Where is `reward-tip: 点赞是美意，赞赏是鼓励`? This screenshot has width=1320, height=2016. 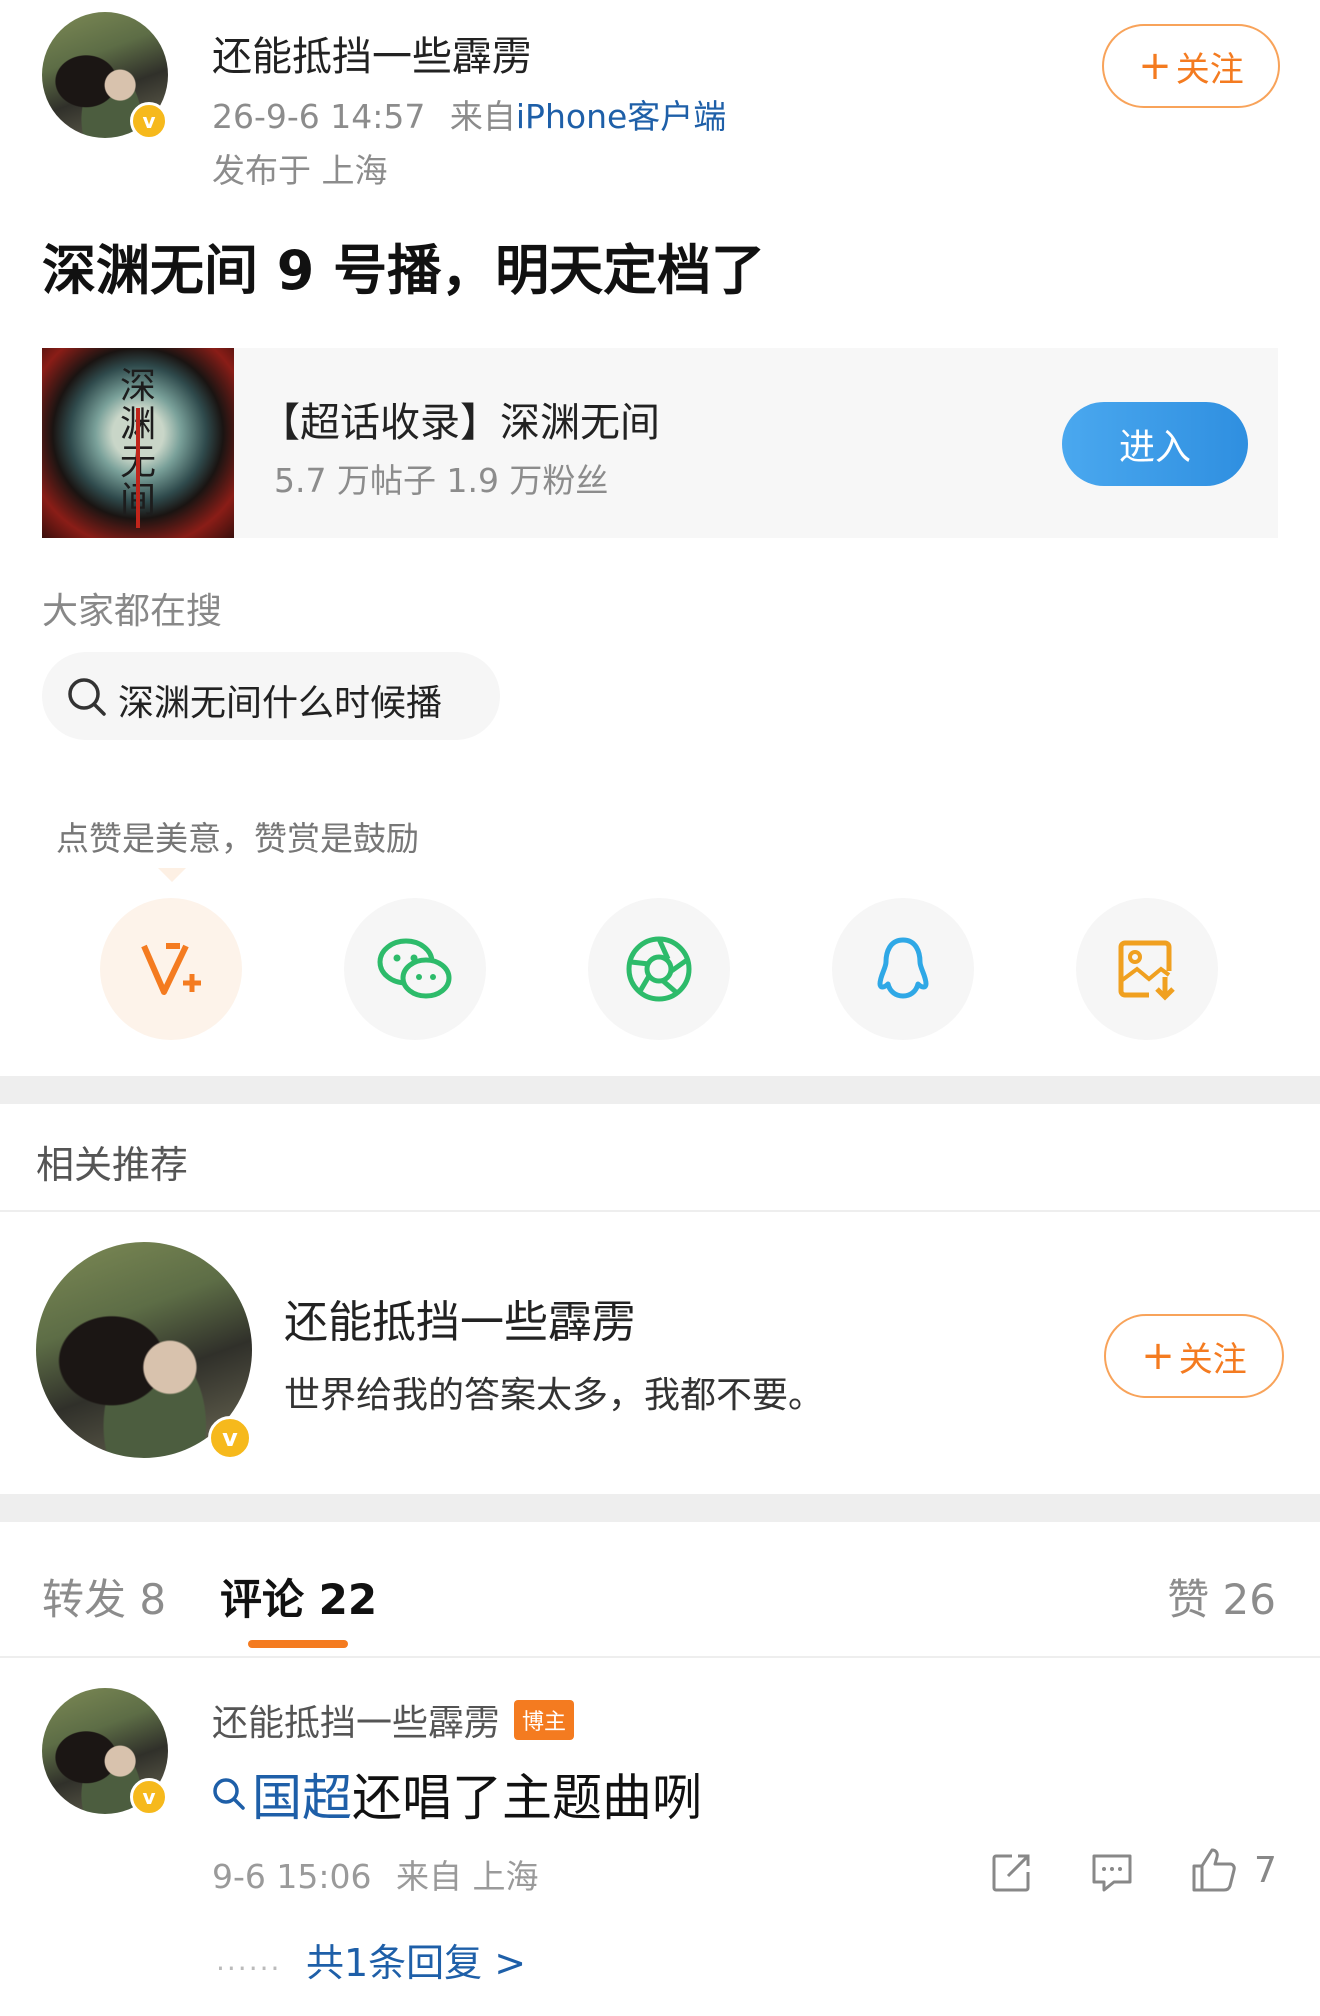 reward-tip: 点赞是美意，赞赏是鼓励 is located at coordinates (237, 836).